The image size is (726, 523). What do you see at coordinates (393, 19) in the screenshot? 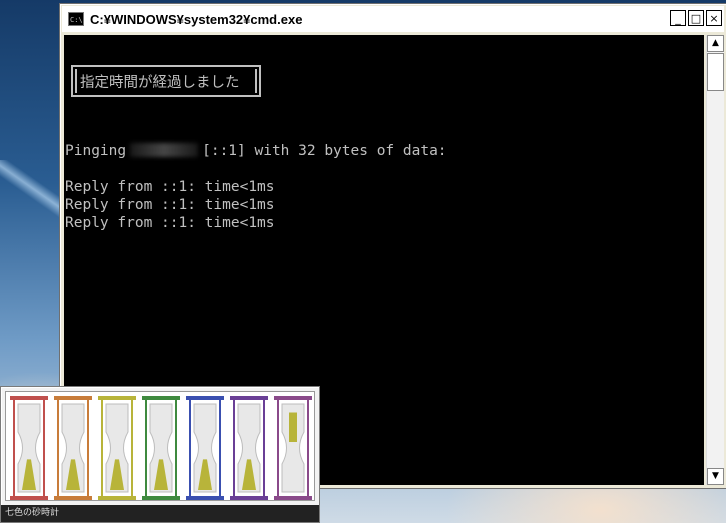
I see `title-bar: C:\ C:¥WINDOWS¥system32¥cmd.exe _ □ ×` at bounding box center [393, 19].